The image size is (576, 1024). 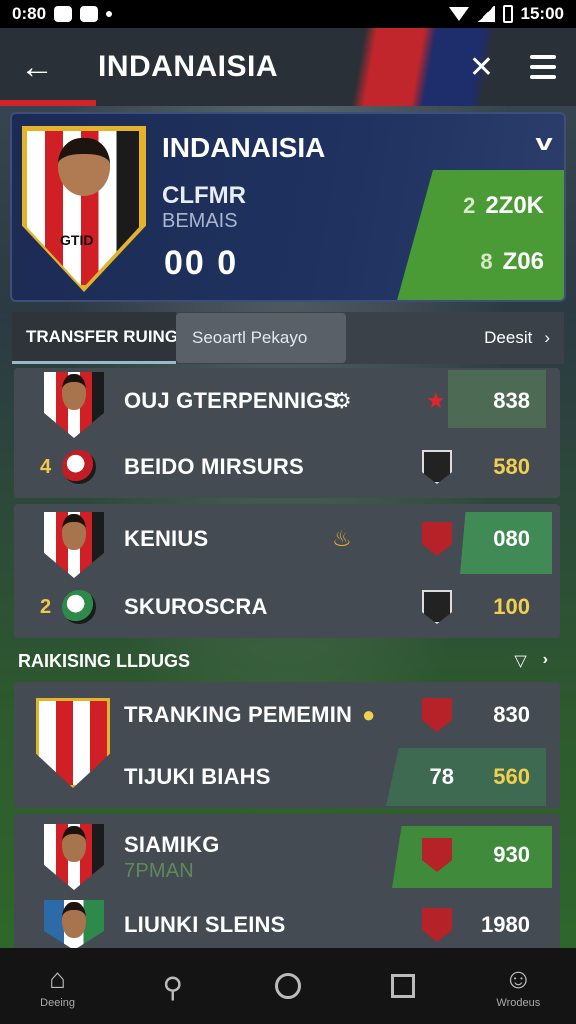 I want to click on crest-text: GTID, so click(x=77, y=240).